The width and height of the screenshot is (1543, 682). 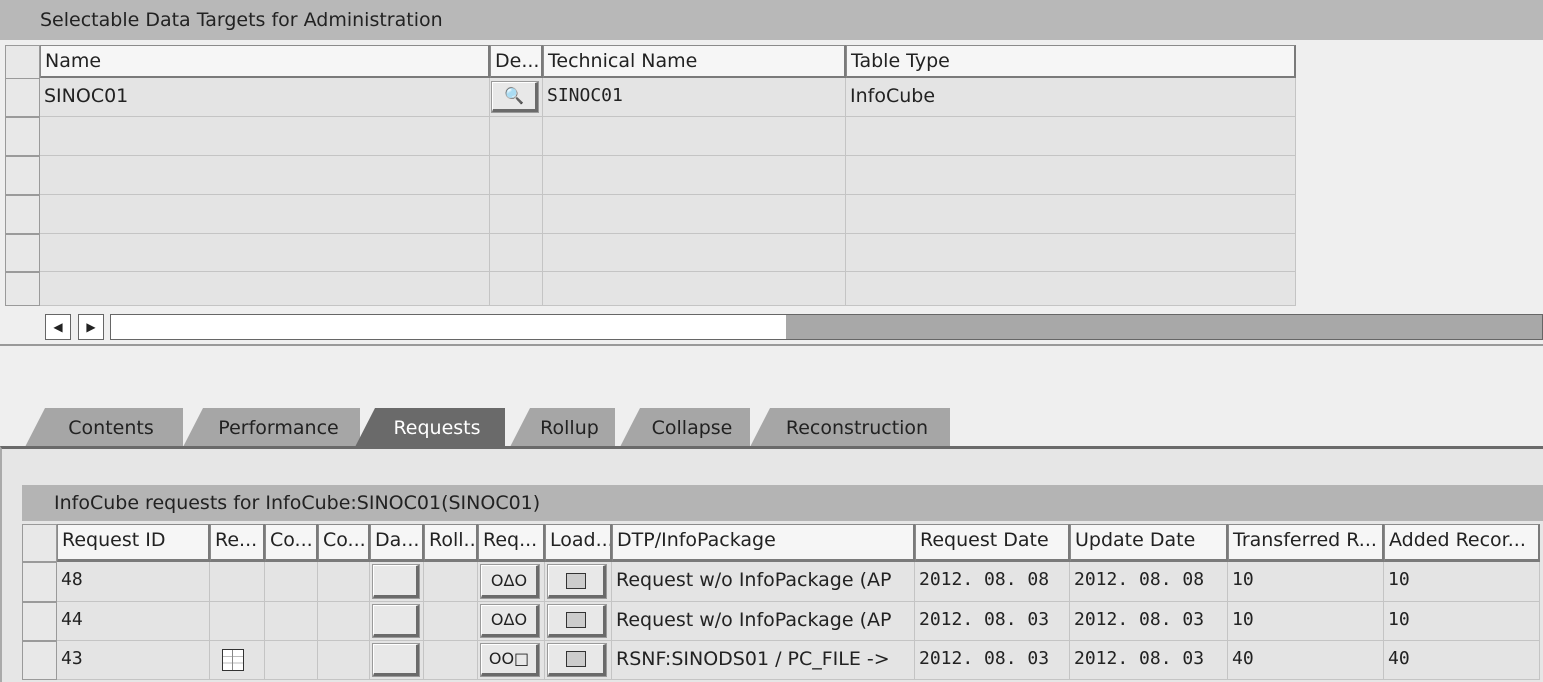 What do you see at coordinates (104, 427) in the screenshot?
I see `tab-contents: Contents` at bounding box center [104, 427].